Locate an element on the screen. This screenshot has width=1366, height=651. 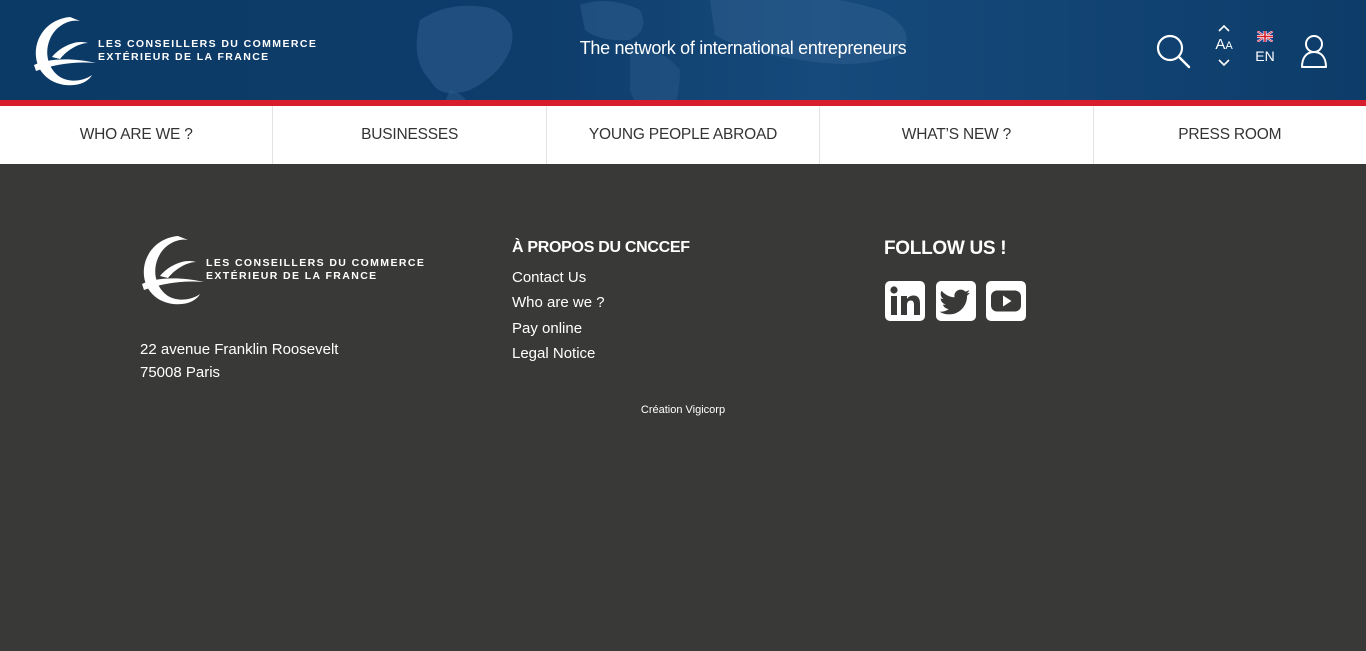
language-switcher: EN is located at coordinates (1265, 51).